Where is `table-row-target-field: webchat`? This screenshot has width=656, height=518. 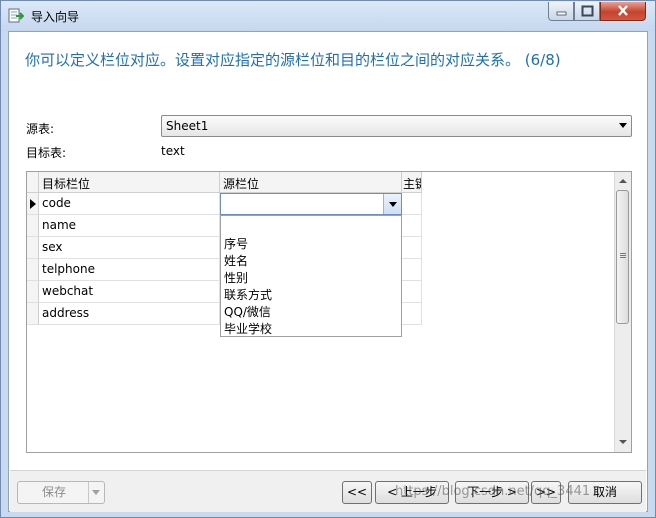 table-row-target-field: webchat is located at coordinates (129, 292).